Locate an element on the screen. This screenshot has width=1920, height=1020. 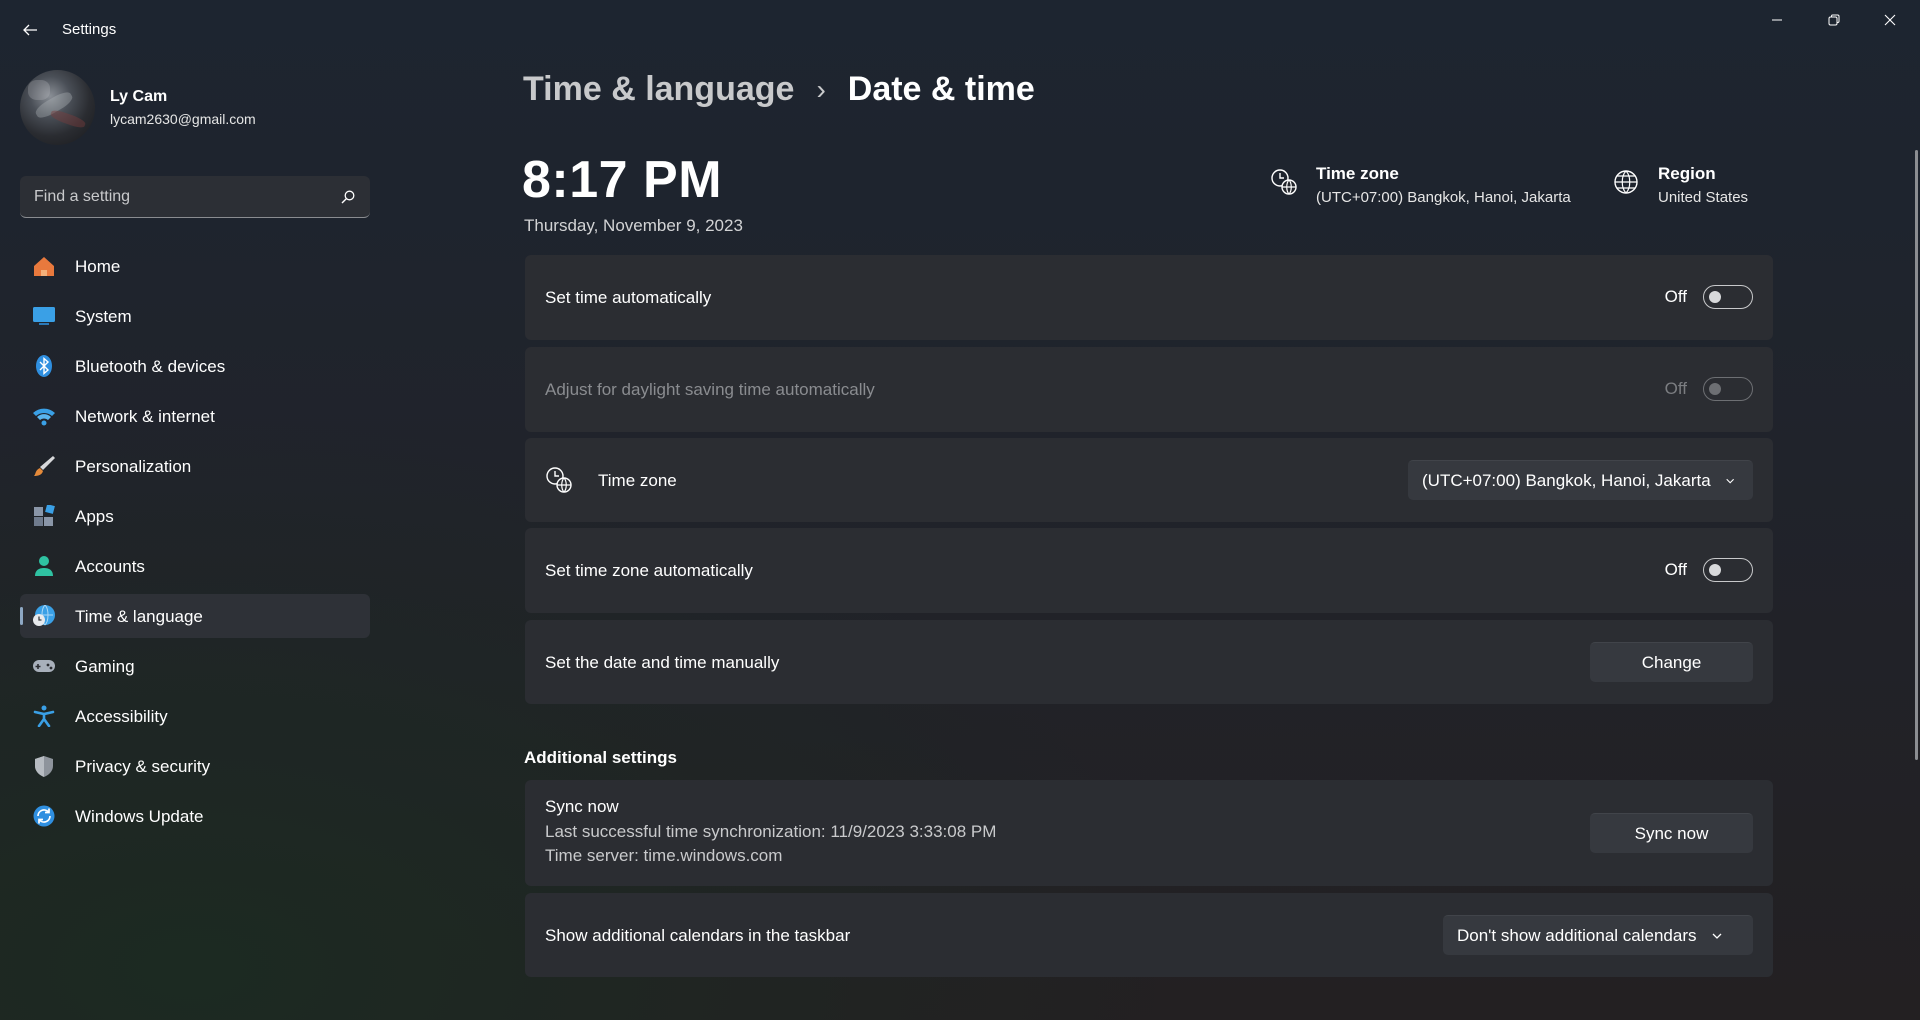
refresh-icon is located at coordinates (44, 816).